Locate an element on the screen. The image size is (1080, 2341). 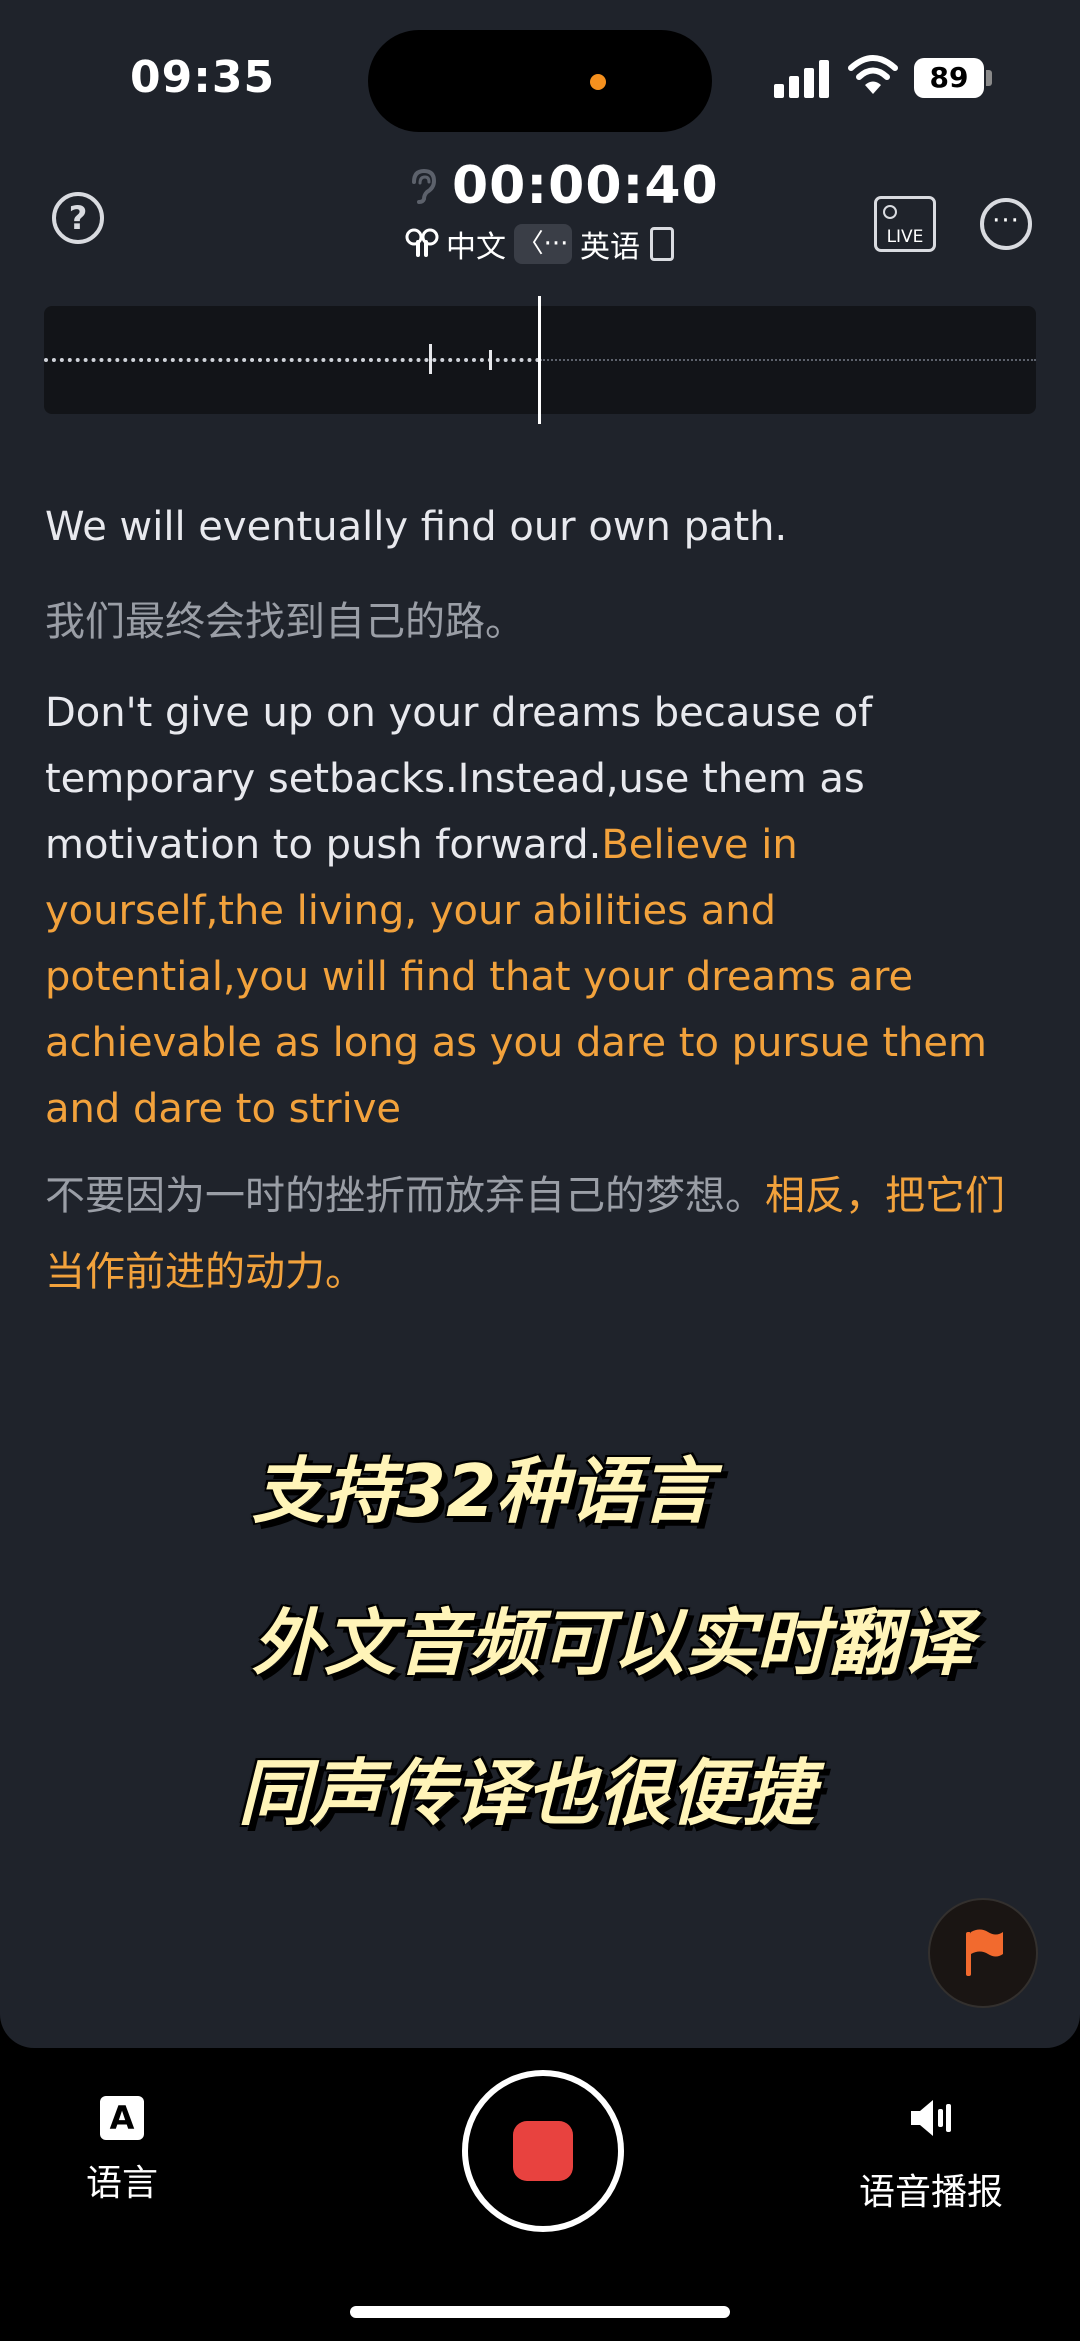
flag-button is located at coordinates (983, 1953).